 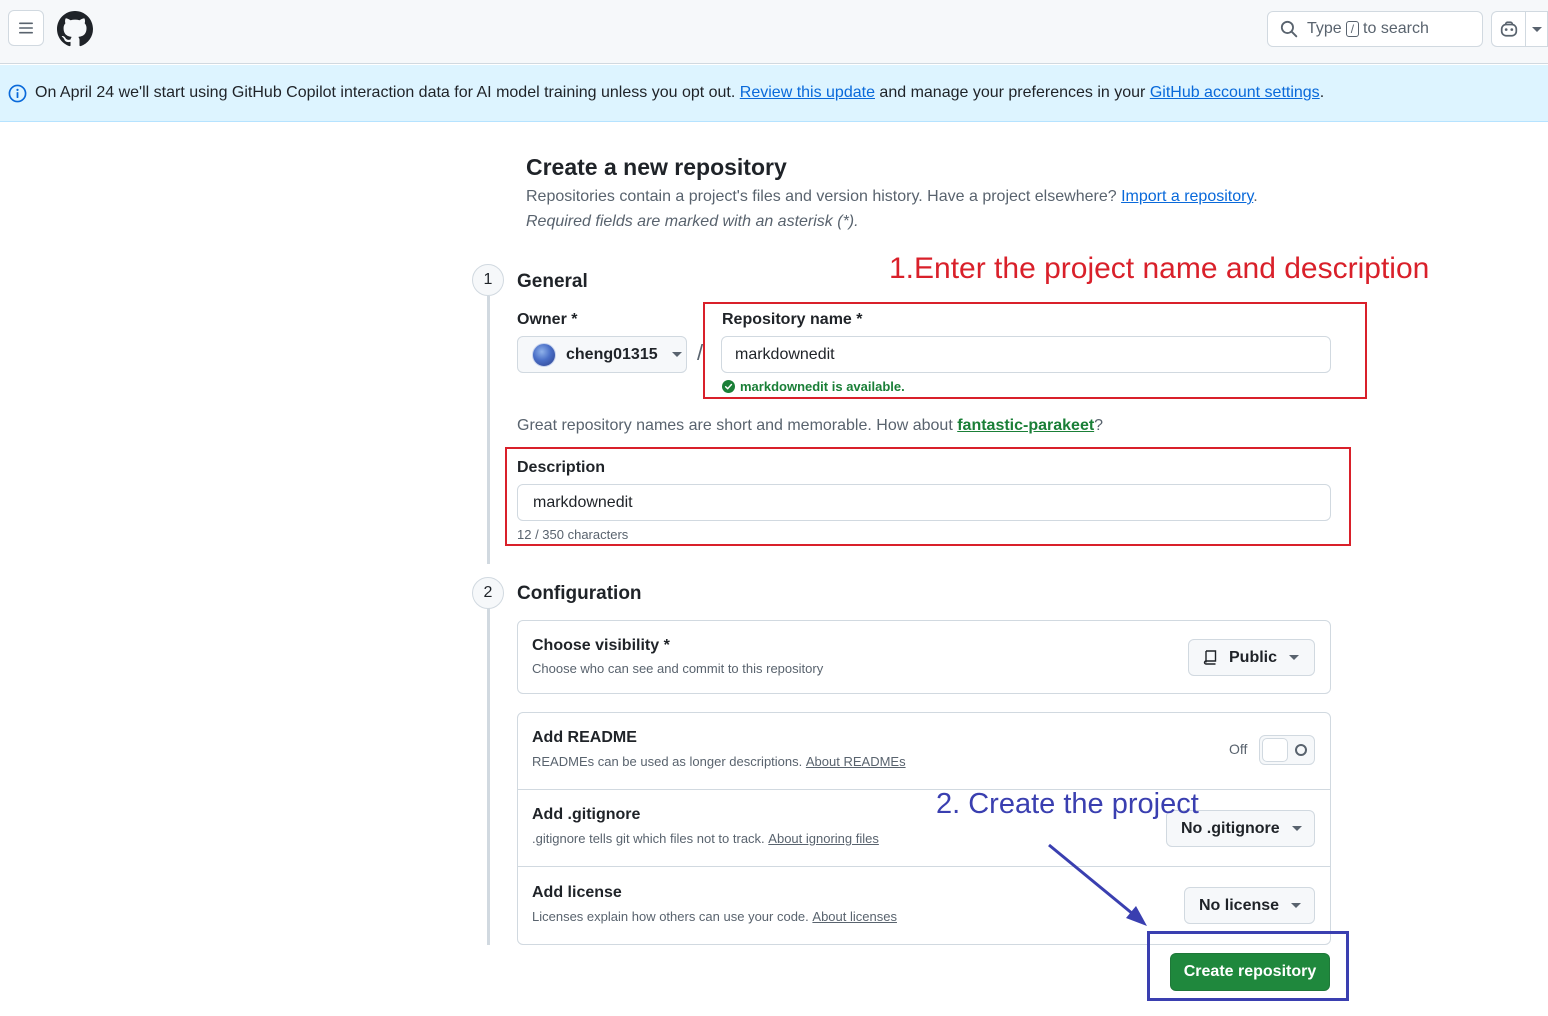 What do you see at coordinates (1067, 804) in the screenshot?
I see `annotation-step-2: 2. Create the project` at bounding box center [1067, 804].